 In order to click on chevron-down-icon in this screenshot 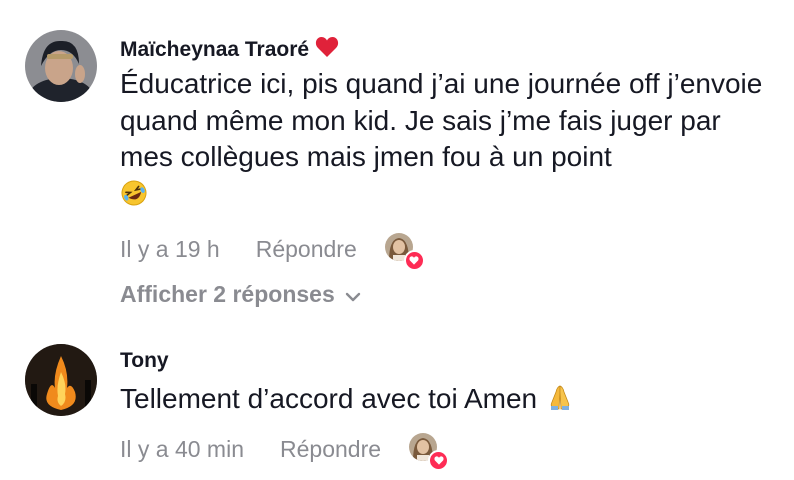, I will do `click(353, 294)`.